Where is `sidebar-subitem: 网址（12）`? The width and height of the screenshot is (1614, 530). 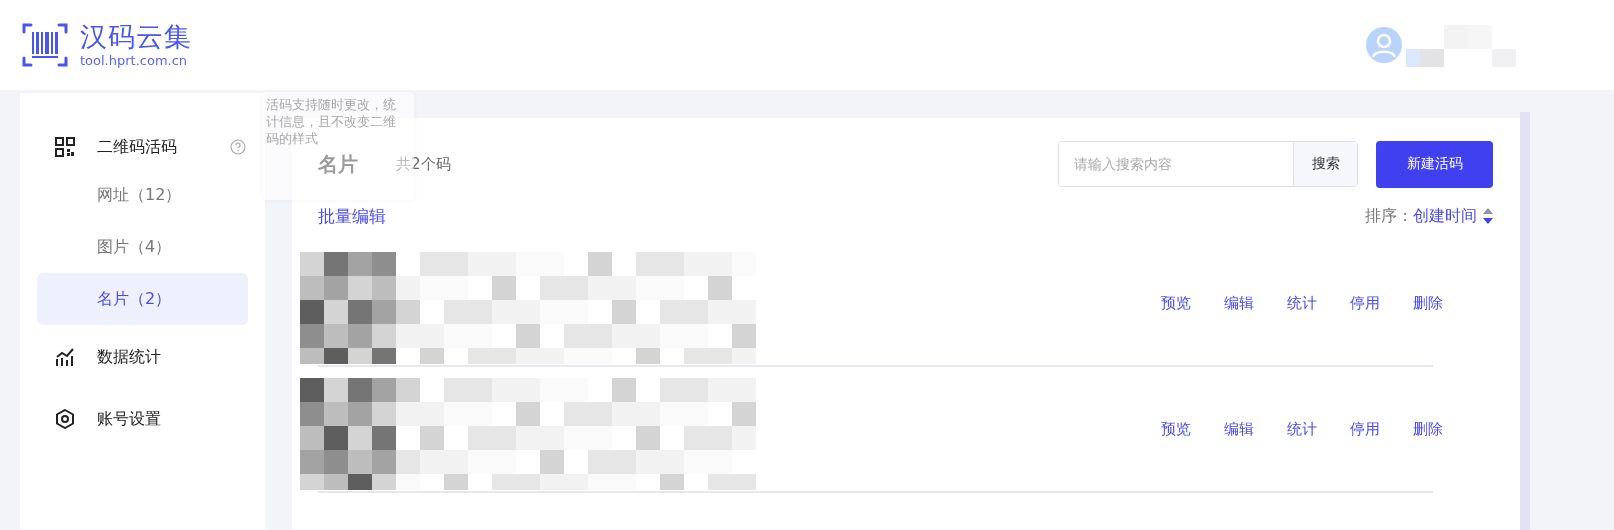
sidebar-subitem: 网址（12） is located at coordinates (142, 195).